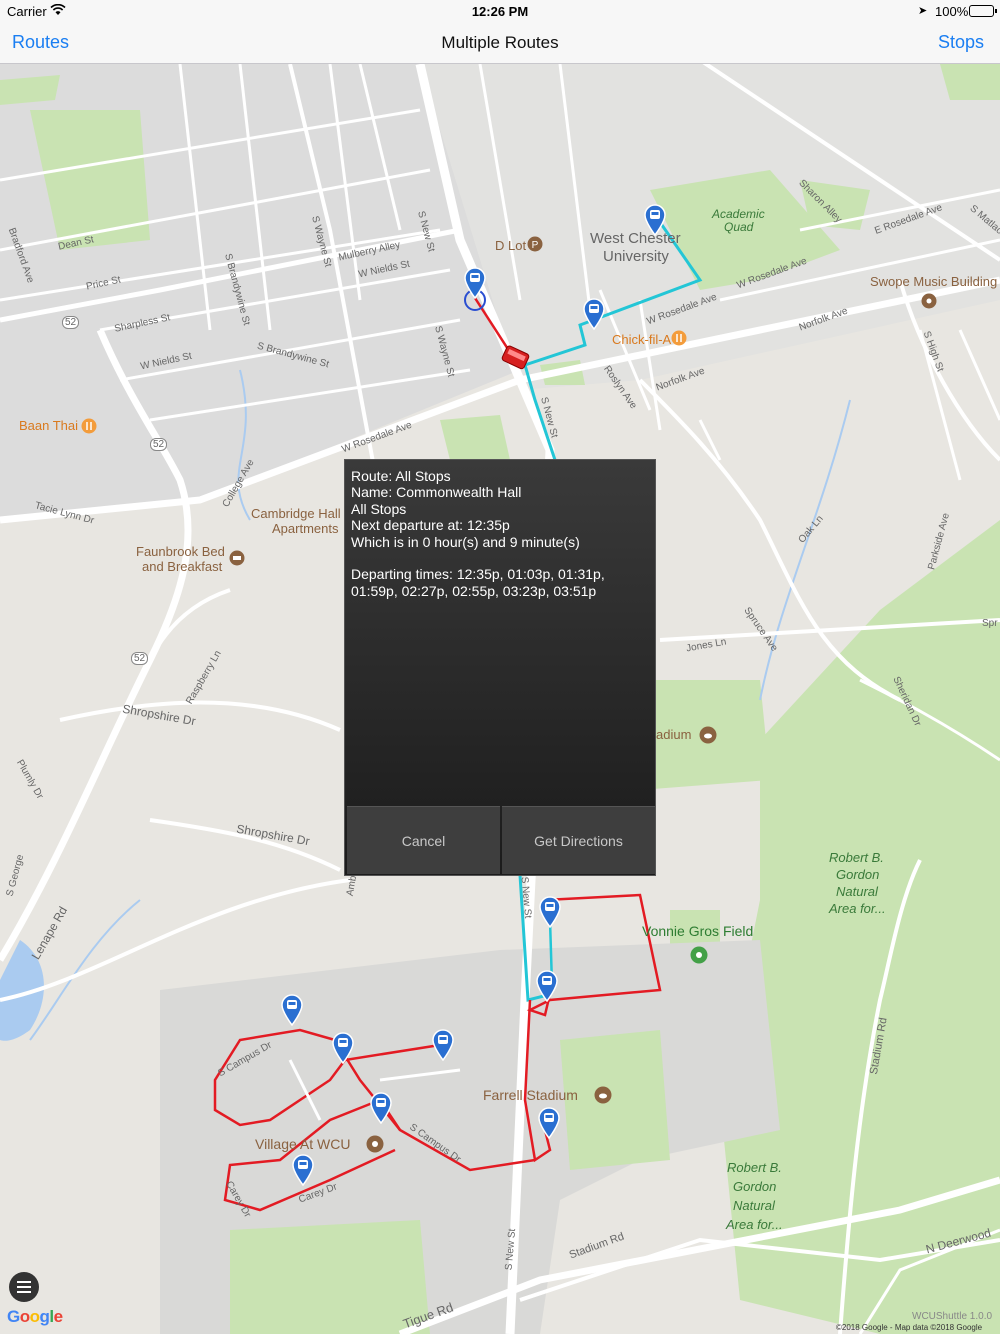 The width and height of the screenshot is (1000, 1334). Describe the element at coordinates (379, 508) in the screenshot. I see `route-group-line: All Stops` at that location.